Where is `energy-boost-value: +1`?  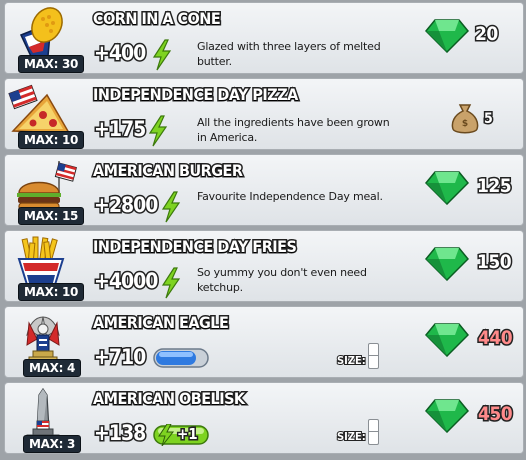 energy-boost-value: +1 is located at coordinates (188, 434).